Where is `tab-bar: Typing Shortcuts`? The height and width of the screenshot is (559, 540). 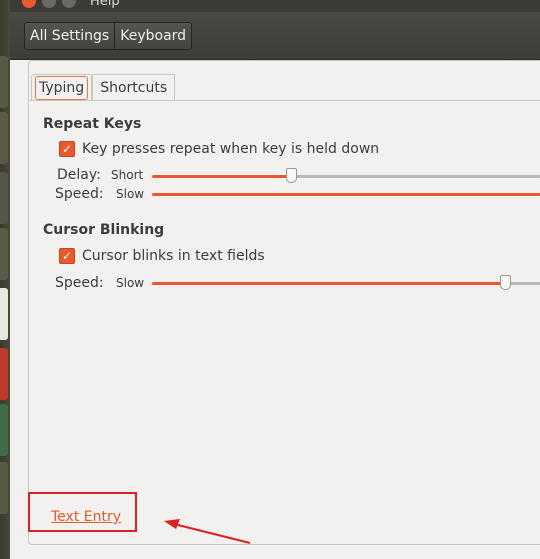
tab-bar: Typing Shortcuts is located at coordinates (103, 87).